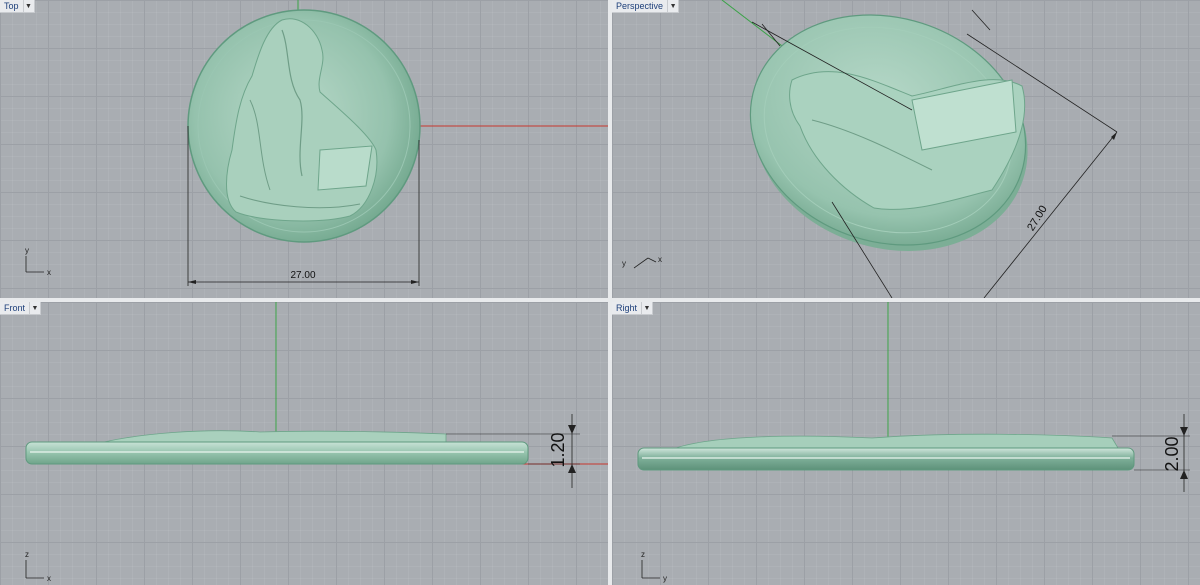  Describe the element at coordinates (665, 578) in the screenshot. I see `right-axis-y: y` at that location.